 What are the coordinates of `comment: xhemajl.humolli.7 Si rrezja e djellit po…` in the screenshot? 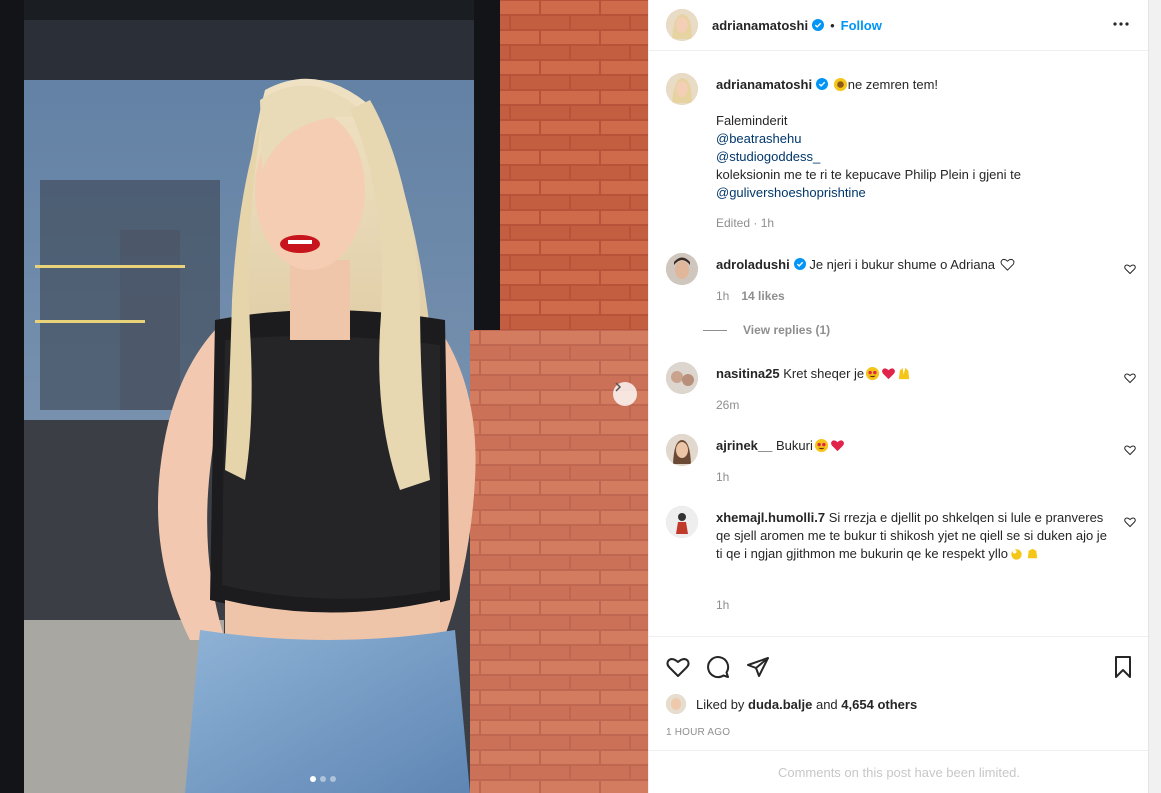 It's located at (901, 561).